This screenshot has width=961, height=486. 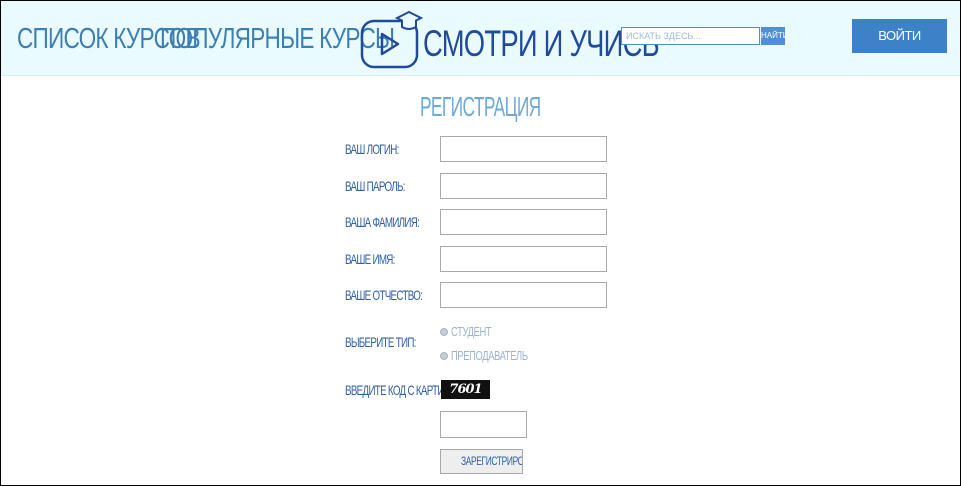 I want to click on password-field, so click(x=523, y=186).